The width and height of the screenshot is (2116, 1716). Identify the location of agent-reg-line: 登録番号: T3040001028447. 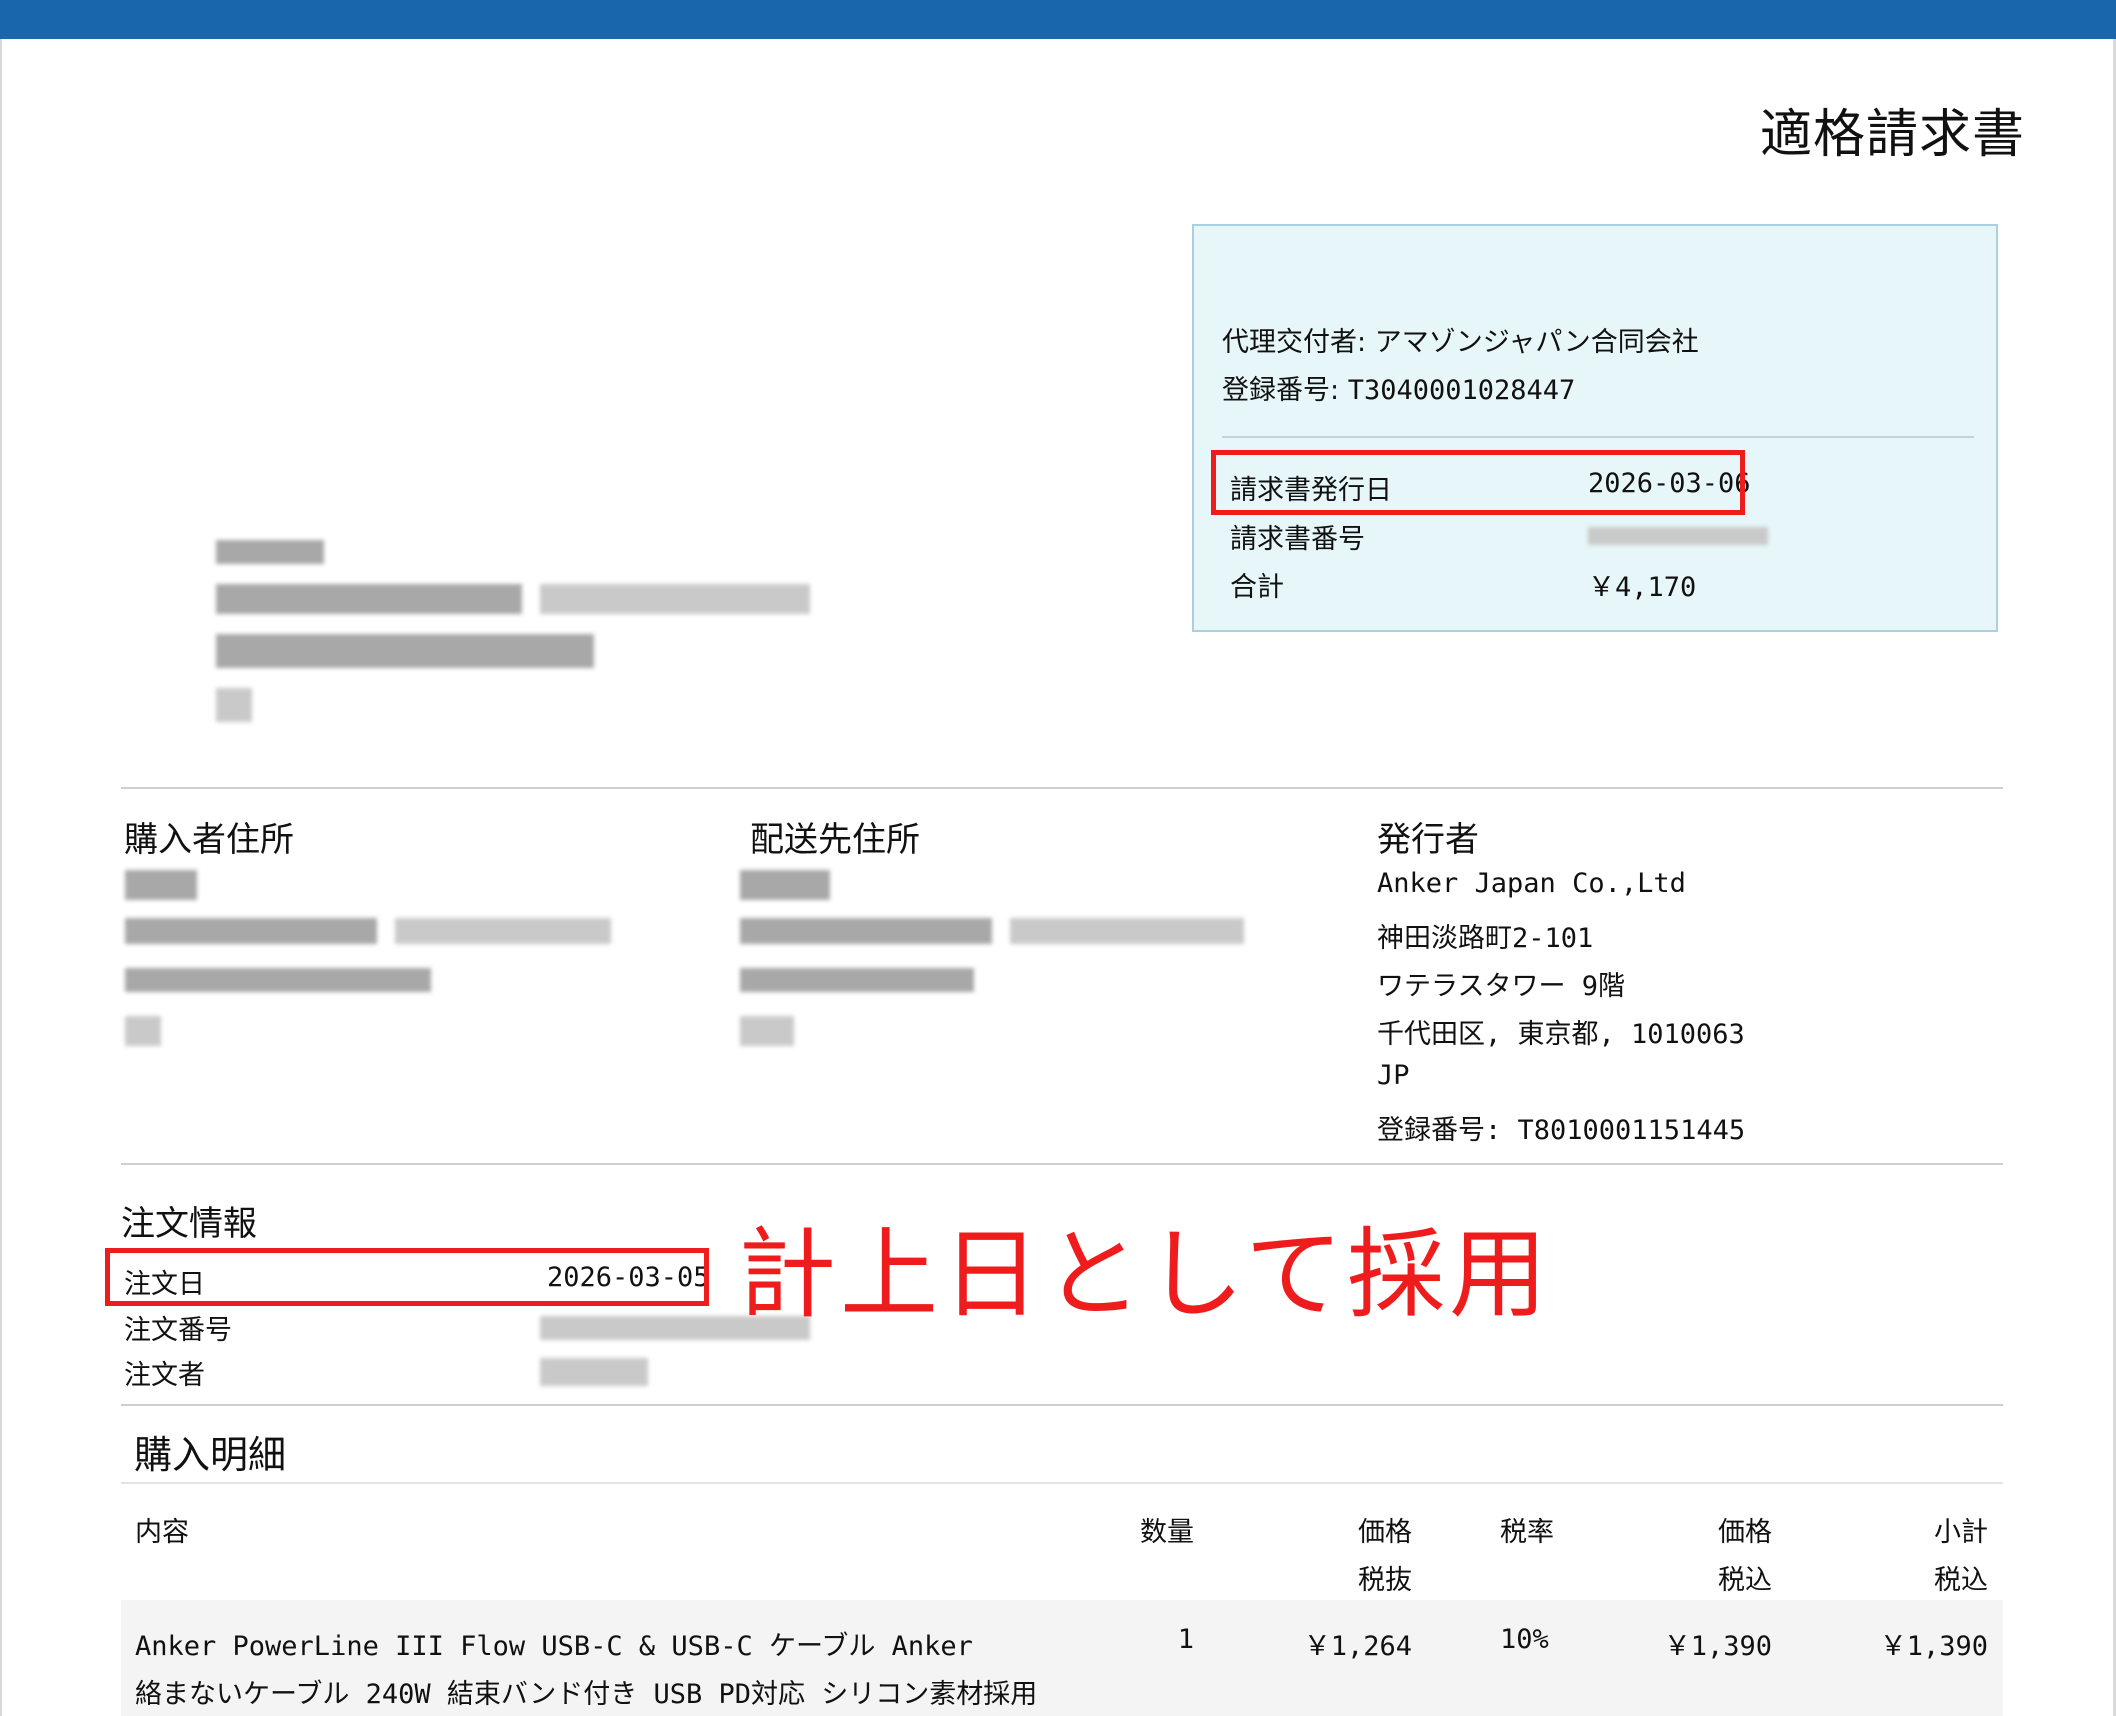
(1398, 387).